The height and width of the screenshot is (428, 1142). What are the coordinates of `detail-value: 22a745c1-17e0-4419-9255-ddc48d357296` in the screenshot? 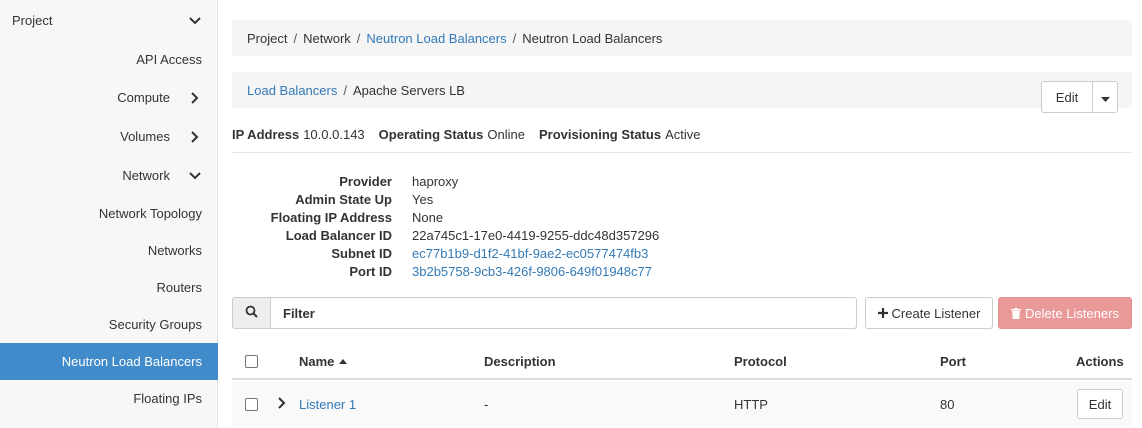 It's located at (536, 235).